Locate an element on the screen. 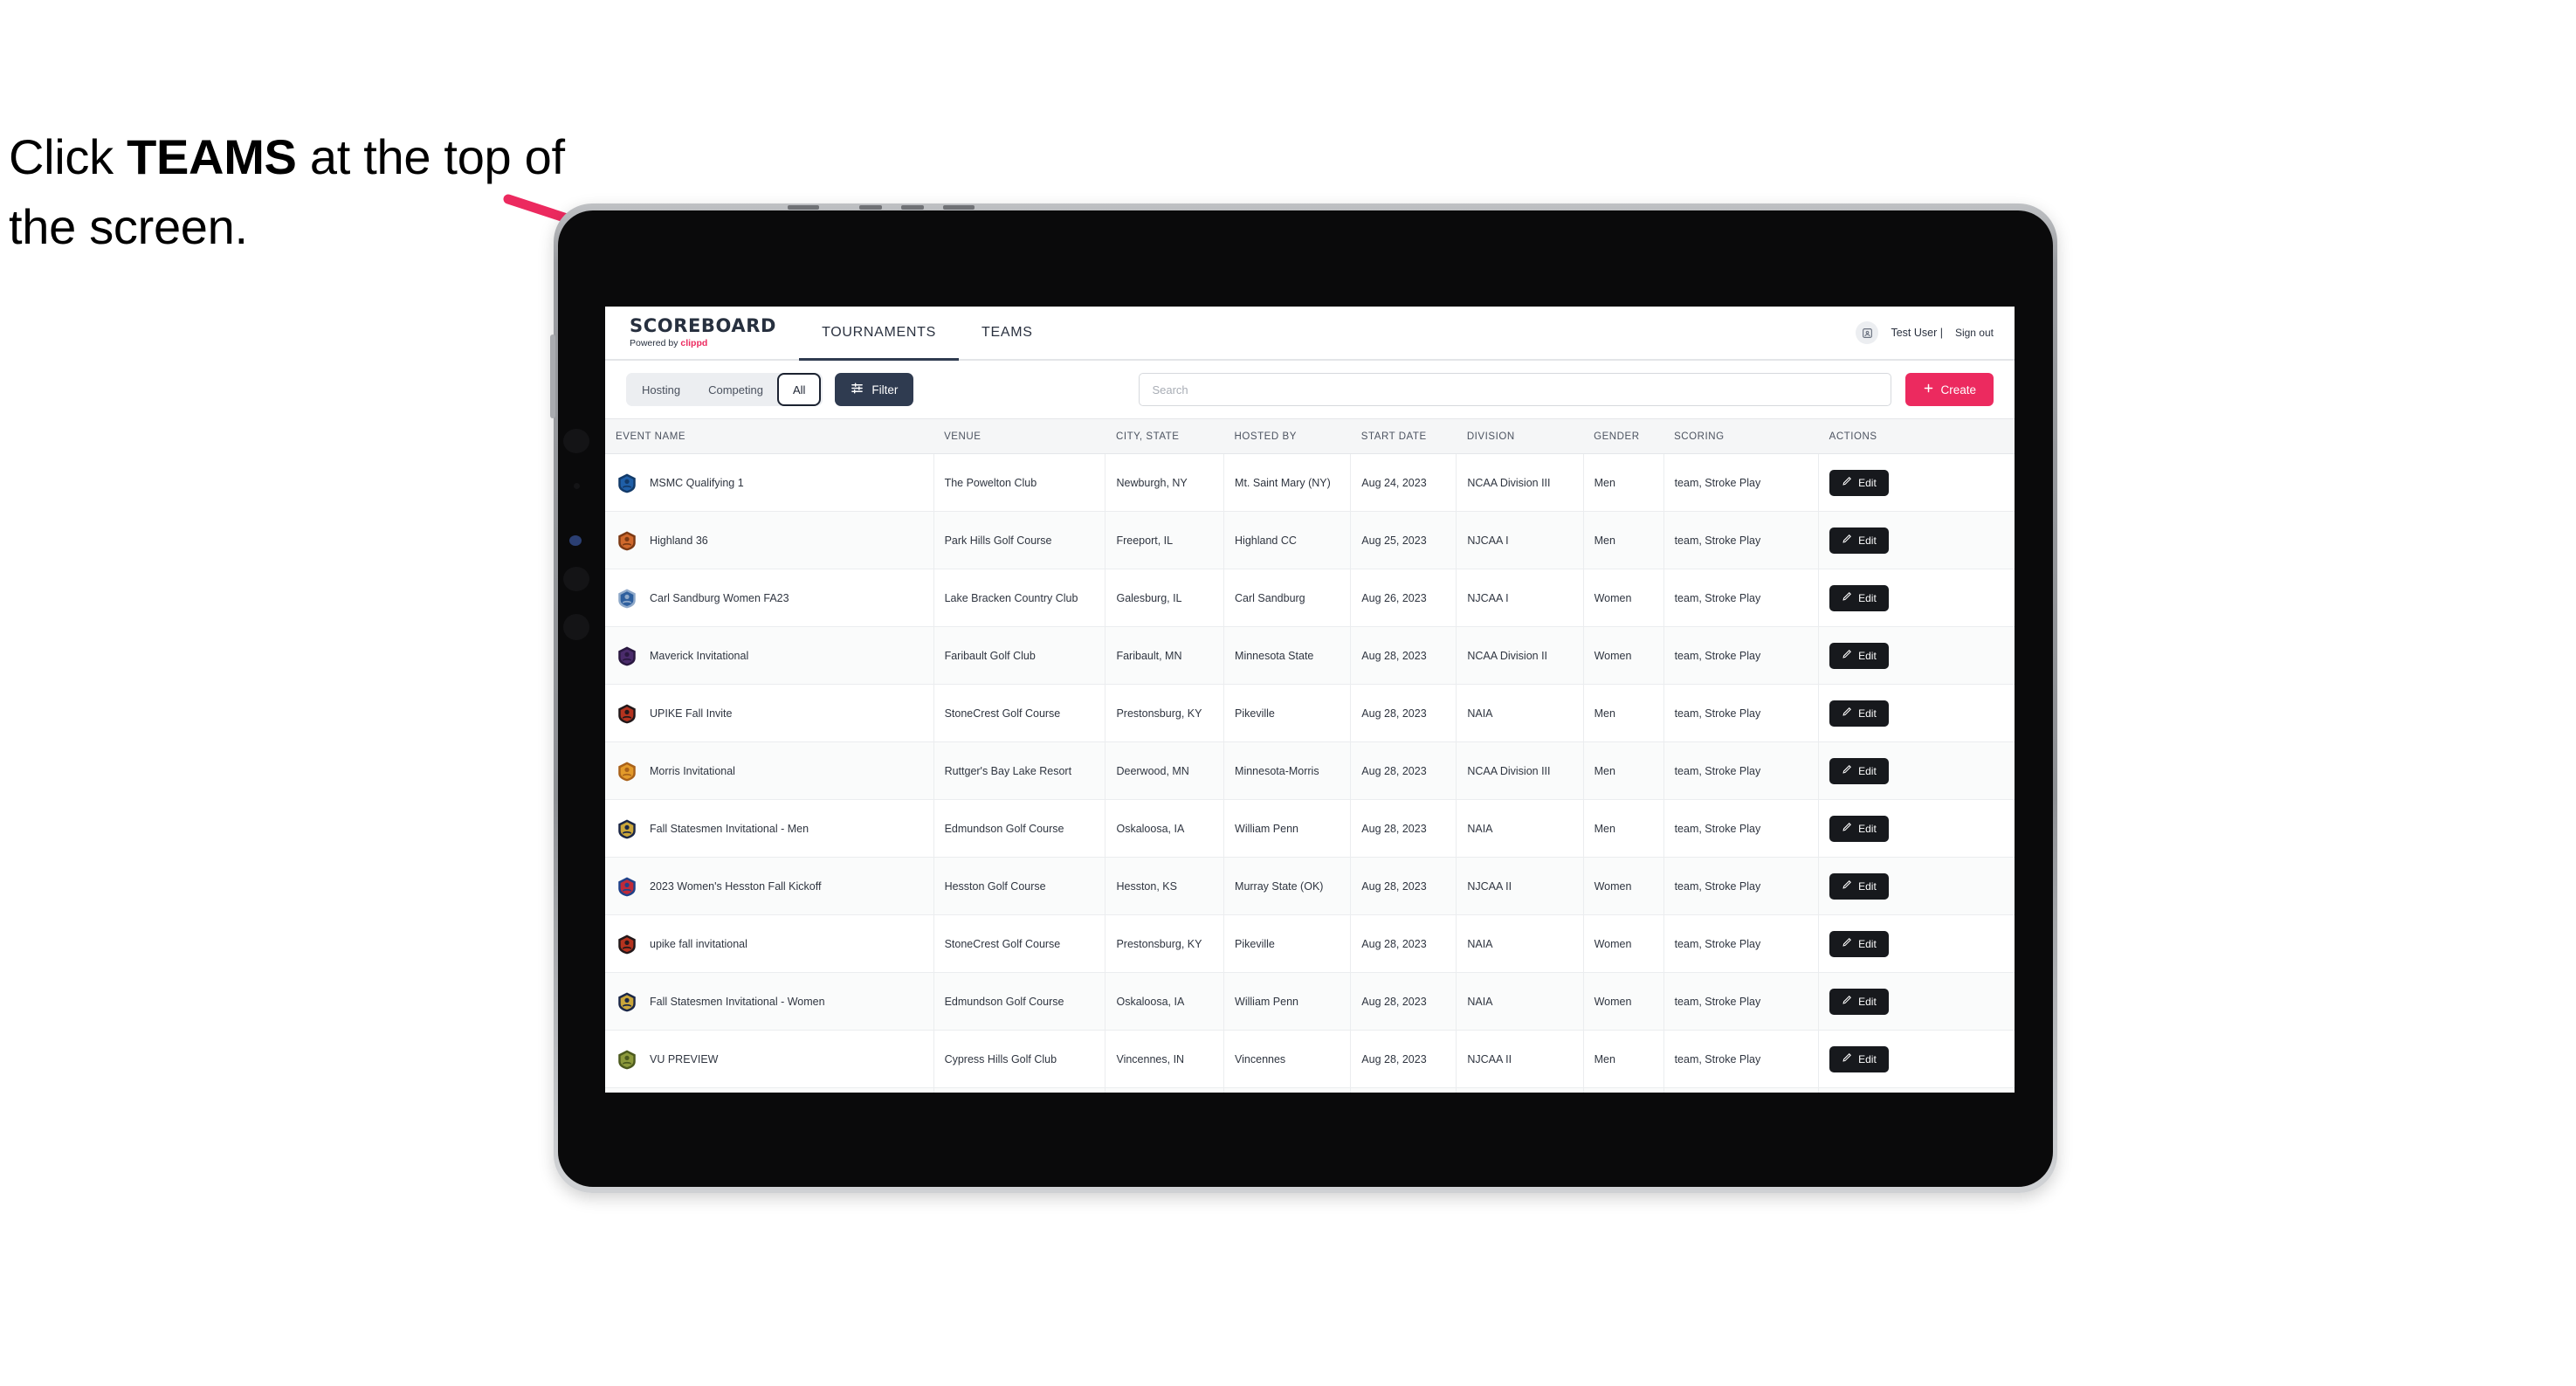 The width and height of the screenshot is (2576, 1386). create-button-label: Create is located at coordinates (1958, 390).